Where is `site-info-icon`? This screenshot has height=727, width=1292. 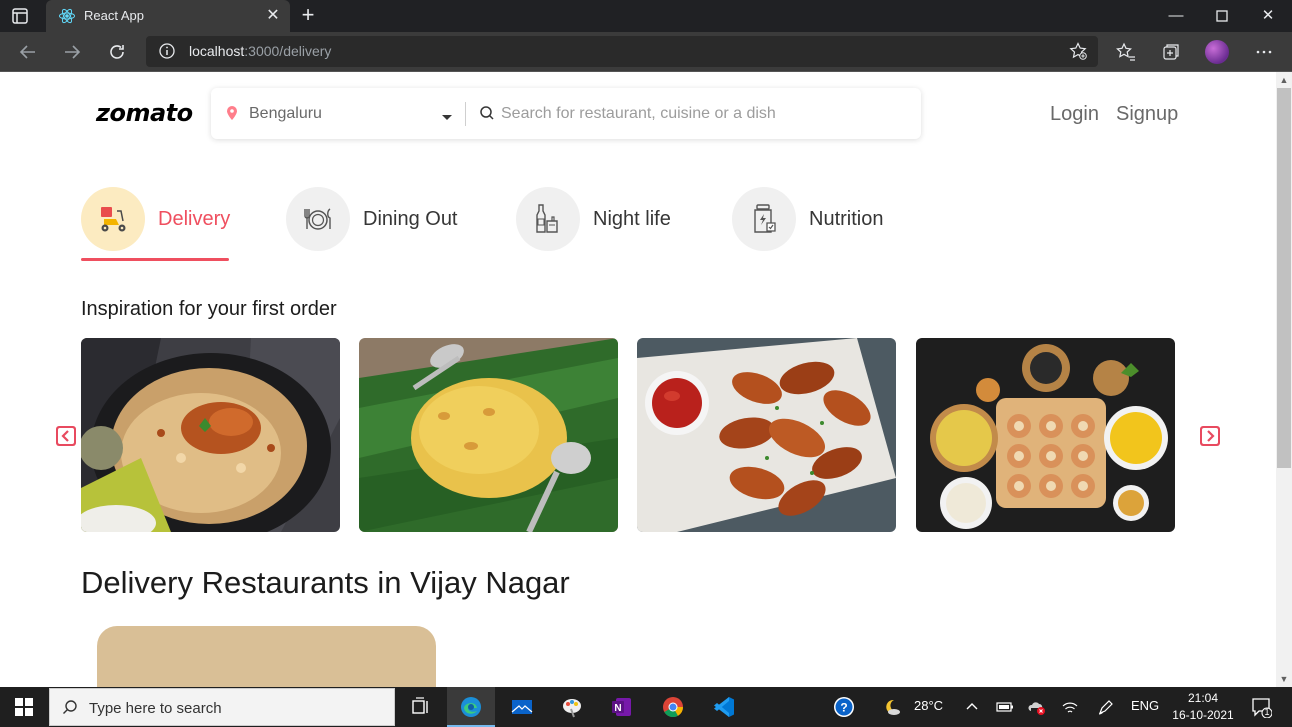 site-info-icon is located at coordinates (167, 51).